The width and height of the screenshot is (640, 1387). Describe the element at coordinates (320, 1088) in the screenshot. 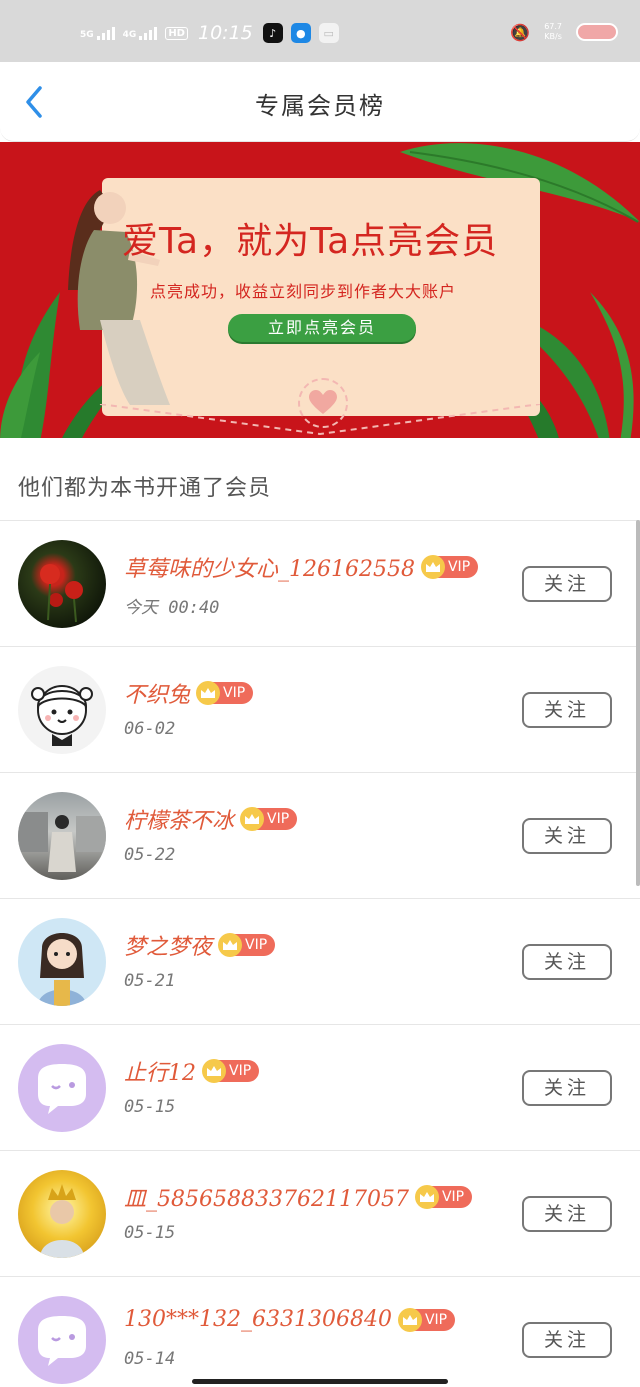

I see `list-item: 止行12 VIP 05-15 关注` at that location.